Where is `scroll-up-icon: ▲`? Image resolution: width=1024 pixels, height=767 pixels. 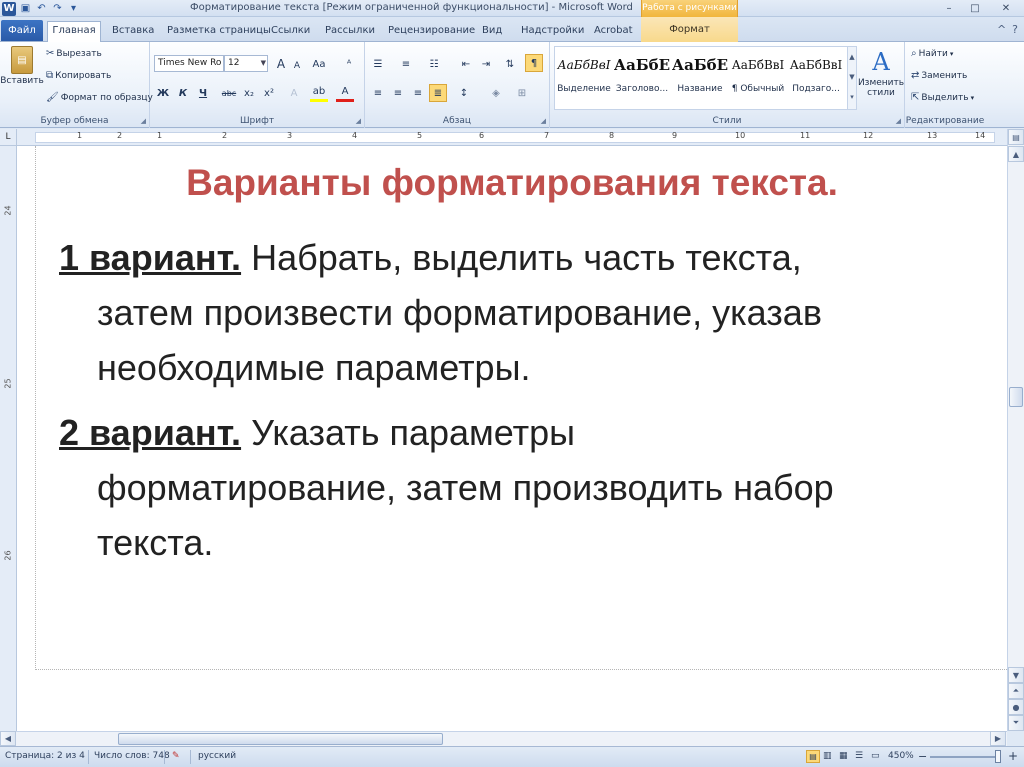
scroll-up-icon: ▲ is located at coordinates (1016, 154).